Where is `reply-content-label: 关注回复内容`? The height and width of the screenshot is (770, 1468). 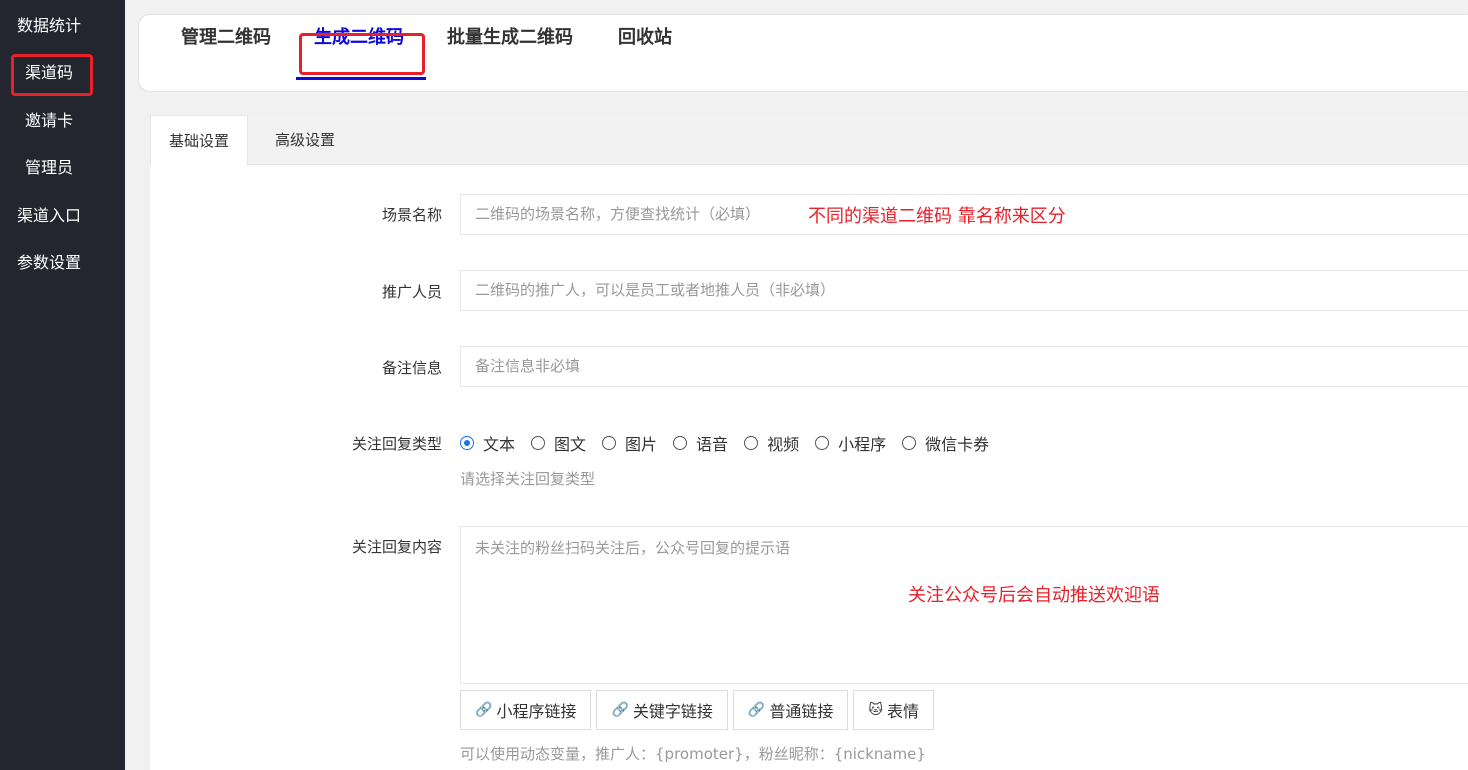
reply-content-label: 关注回复内容 is located at coordinates (352, 546).